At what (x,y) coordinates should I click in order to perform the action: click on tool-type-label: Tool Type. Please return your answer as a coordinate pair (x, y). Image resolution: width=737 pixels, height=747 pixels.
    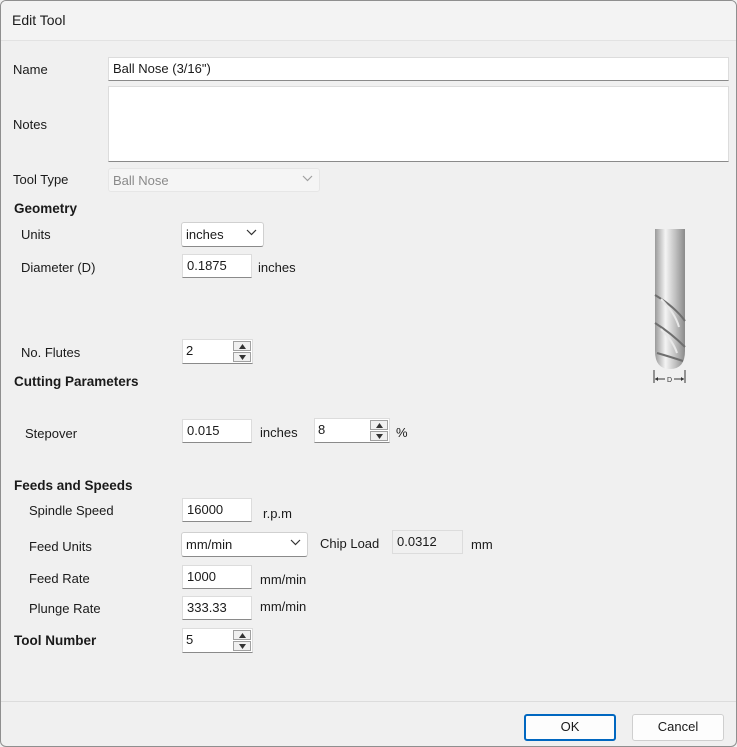
    Looking at the image, I should click on (41, 179).